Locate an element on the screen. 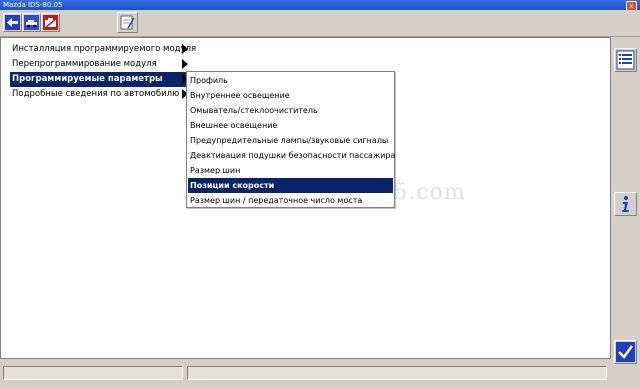 Image resolution: width=640 pixels, height=387 pixels. back-button is located at coordinates (12, 22).